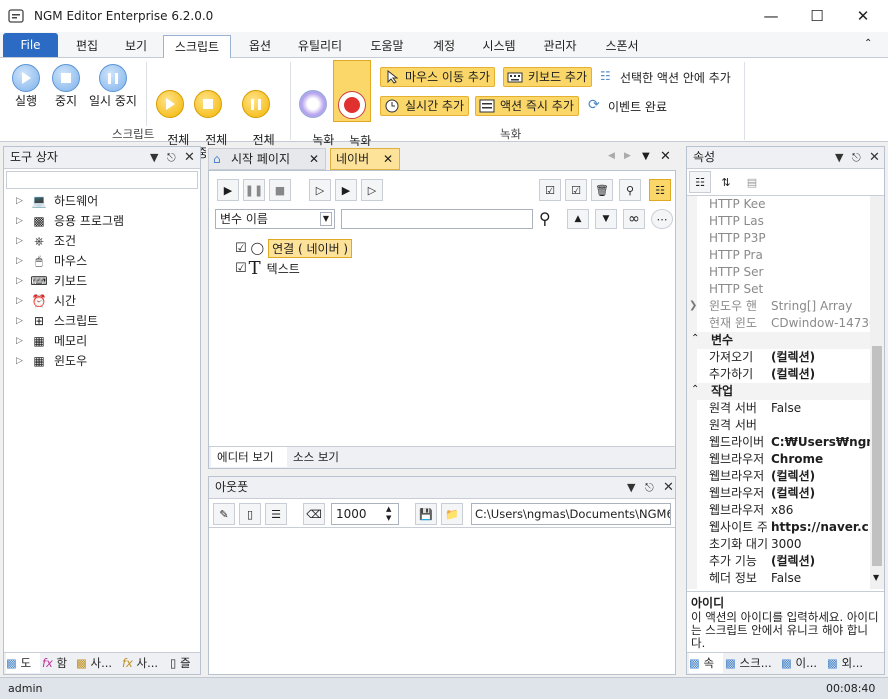  Describe the element at coordinates (57, 321) in the screenshot. I see `toolbox-item-script: ▷ ⊞ 스크립트` at that location.